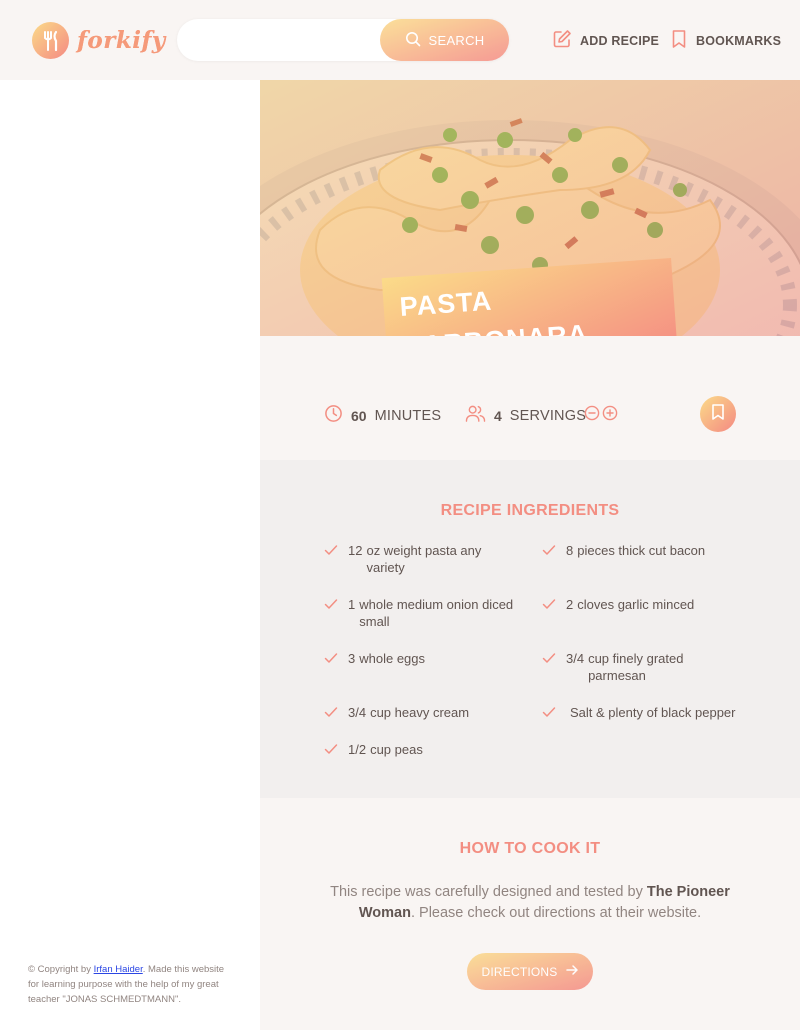 The height and width of the screenshot is (1030, 800). Describe the element at coordinates (562, 40) in the screenshot. I see `edit-icon` at that location.